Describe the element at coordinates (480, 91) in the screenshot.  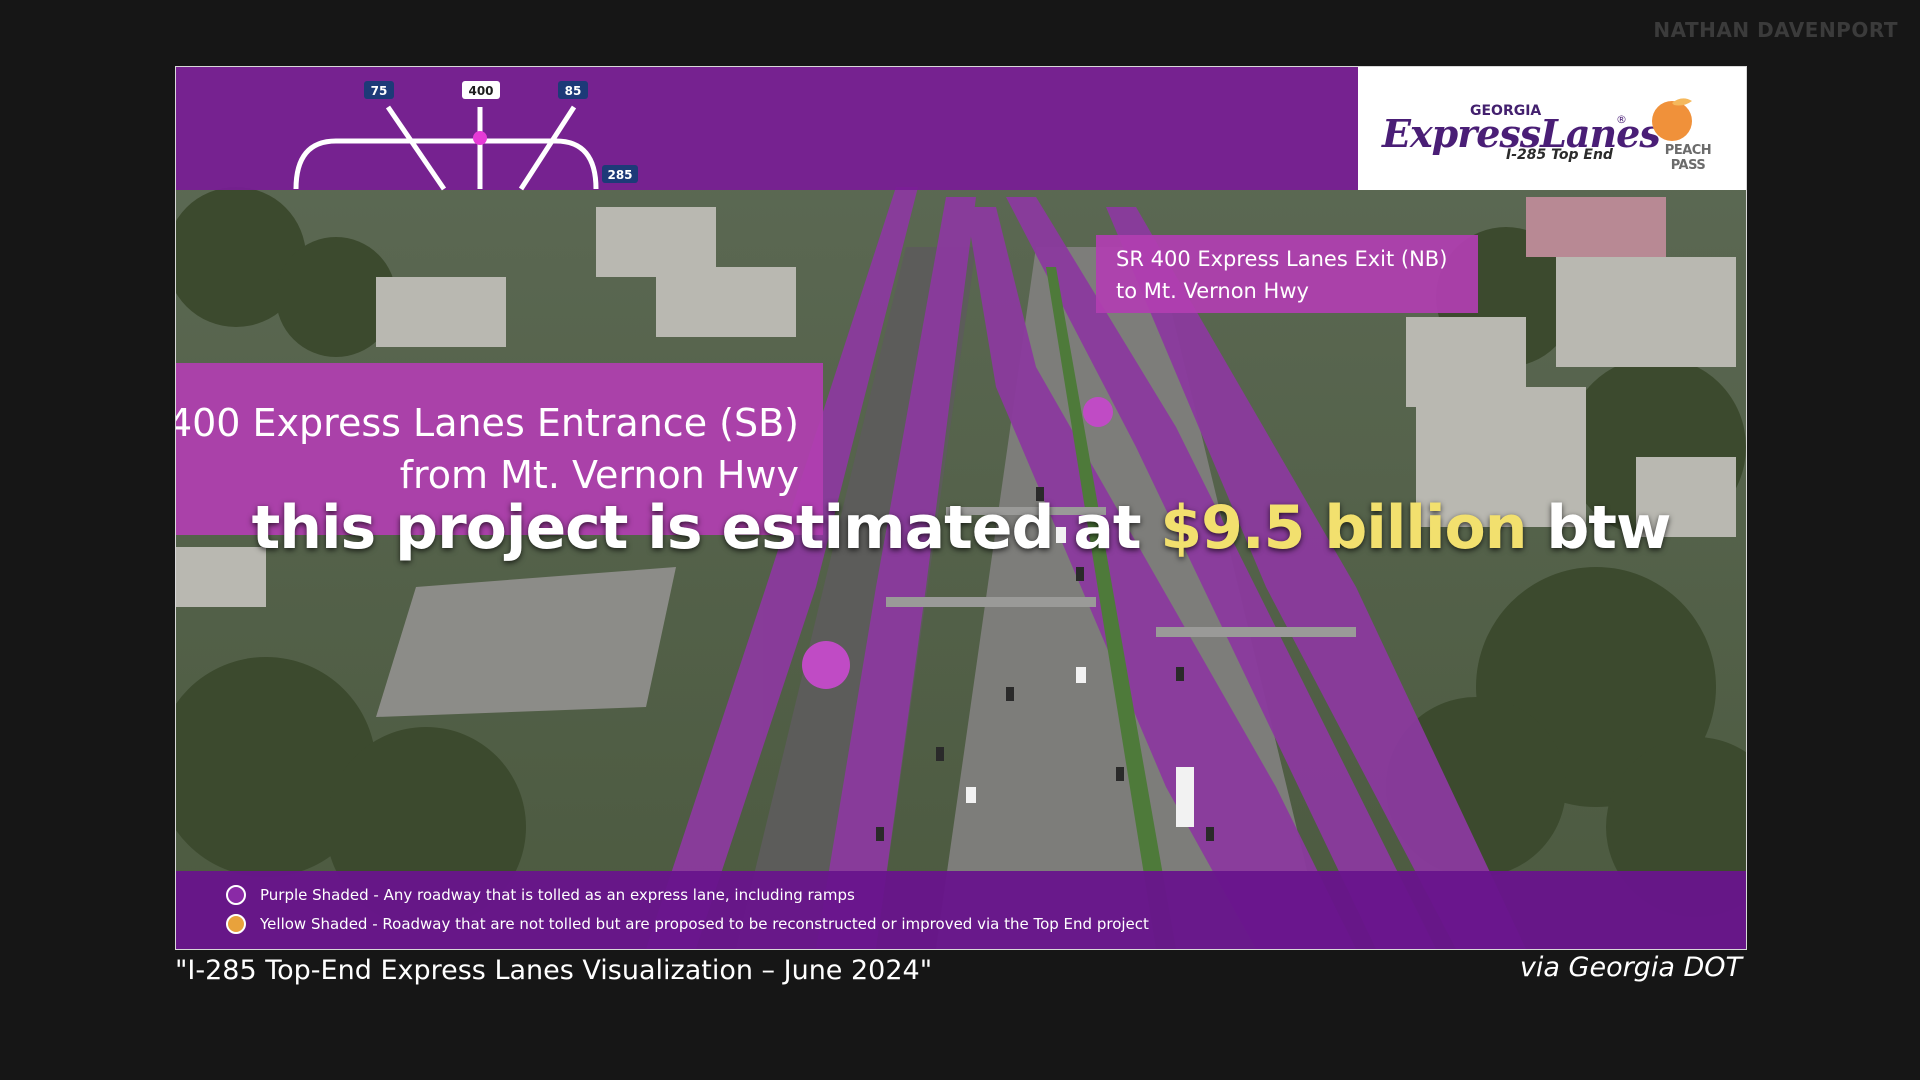
I see `shield-400: 400` at that location.